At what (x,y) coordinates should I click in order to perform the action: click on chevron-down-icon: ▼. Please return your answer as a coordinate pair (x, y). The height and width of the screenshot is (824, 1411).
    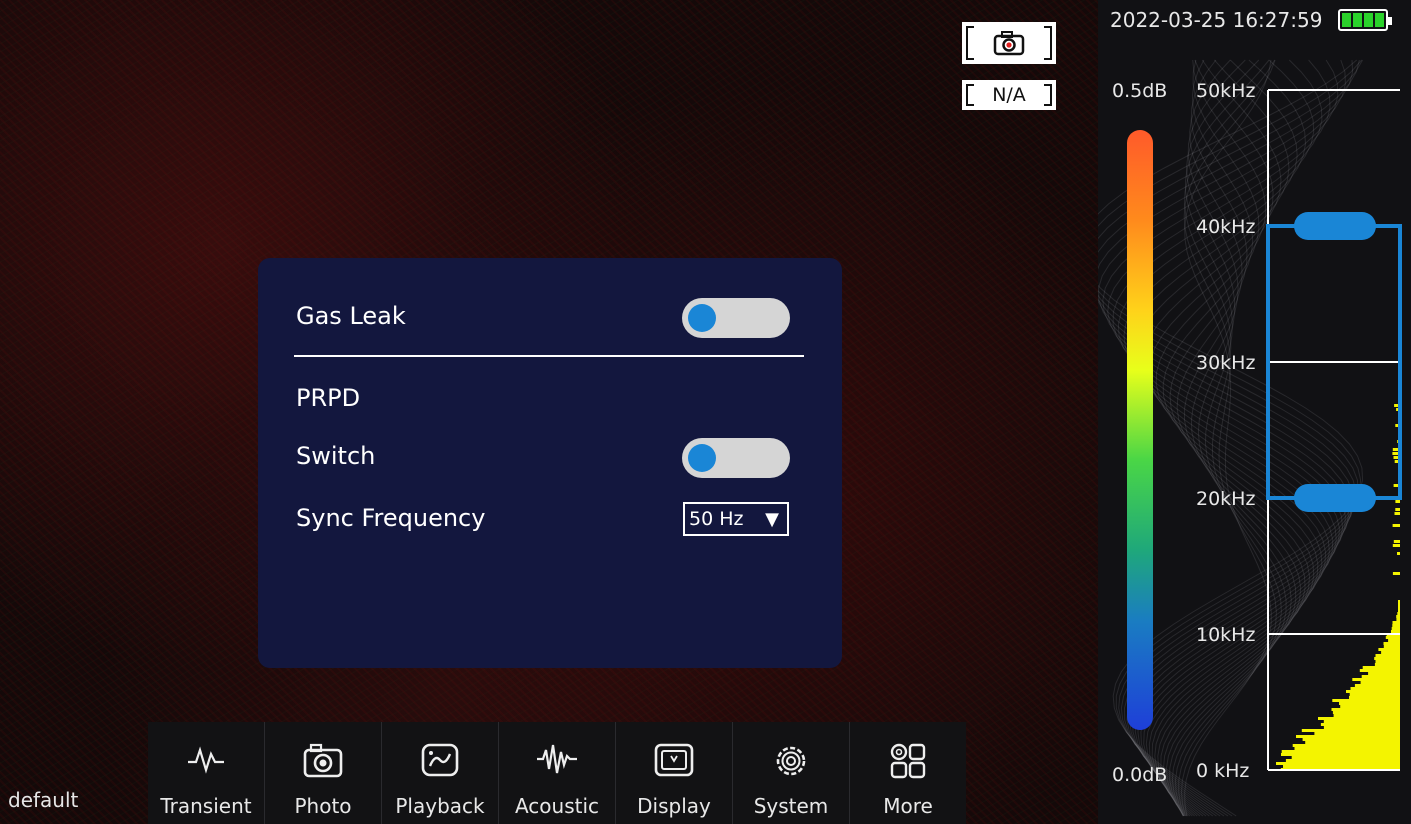
    Looking at the image, I should click on (772, 519).